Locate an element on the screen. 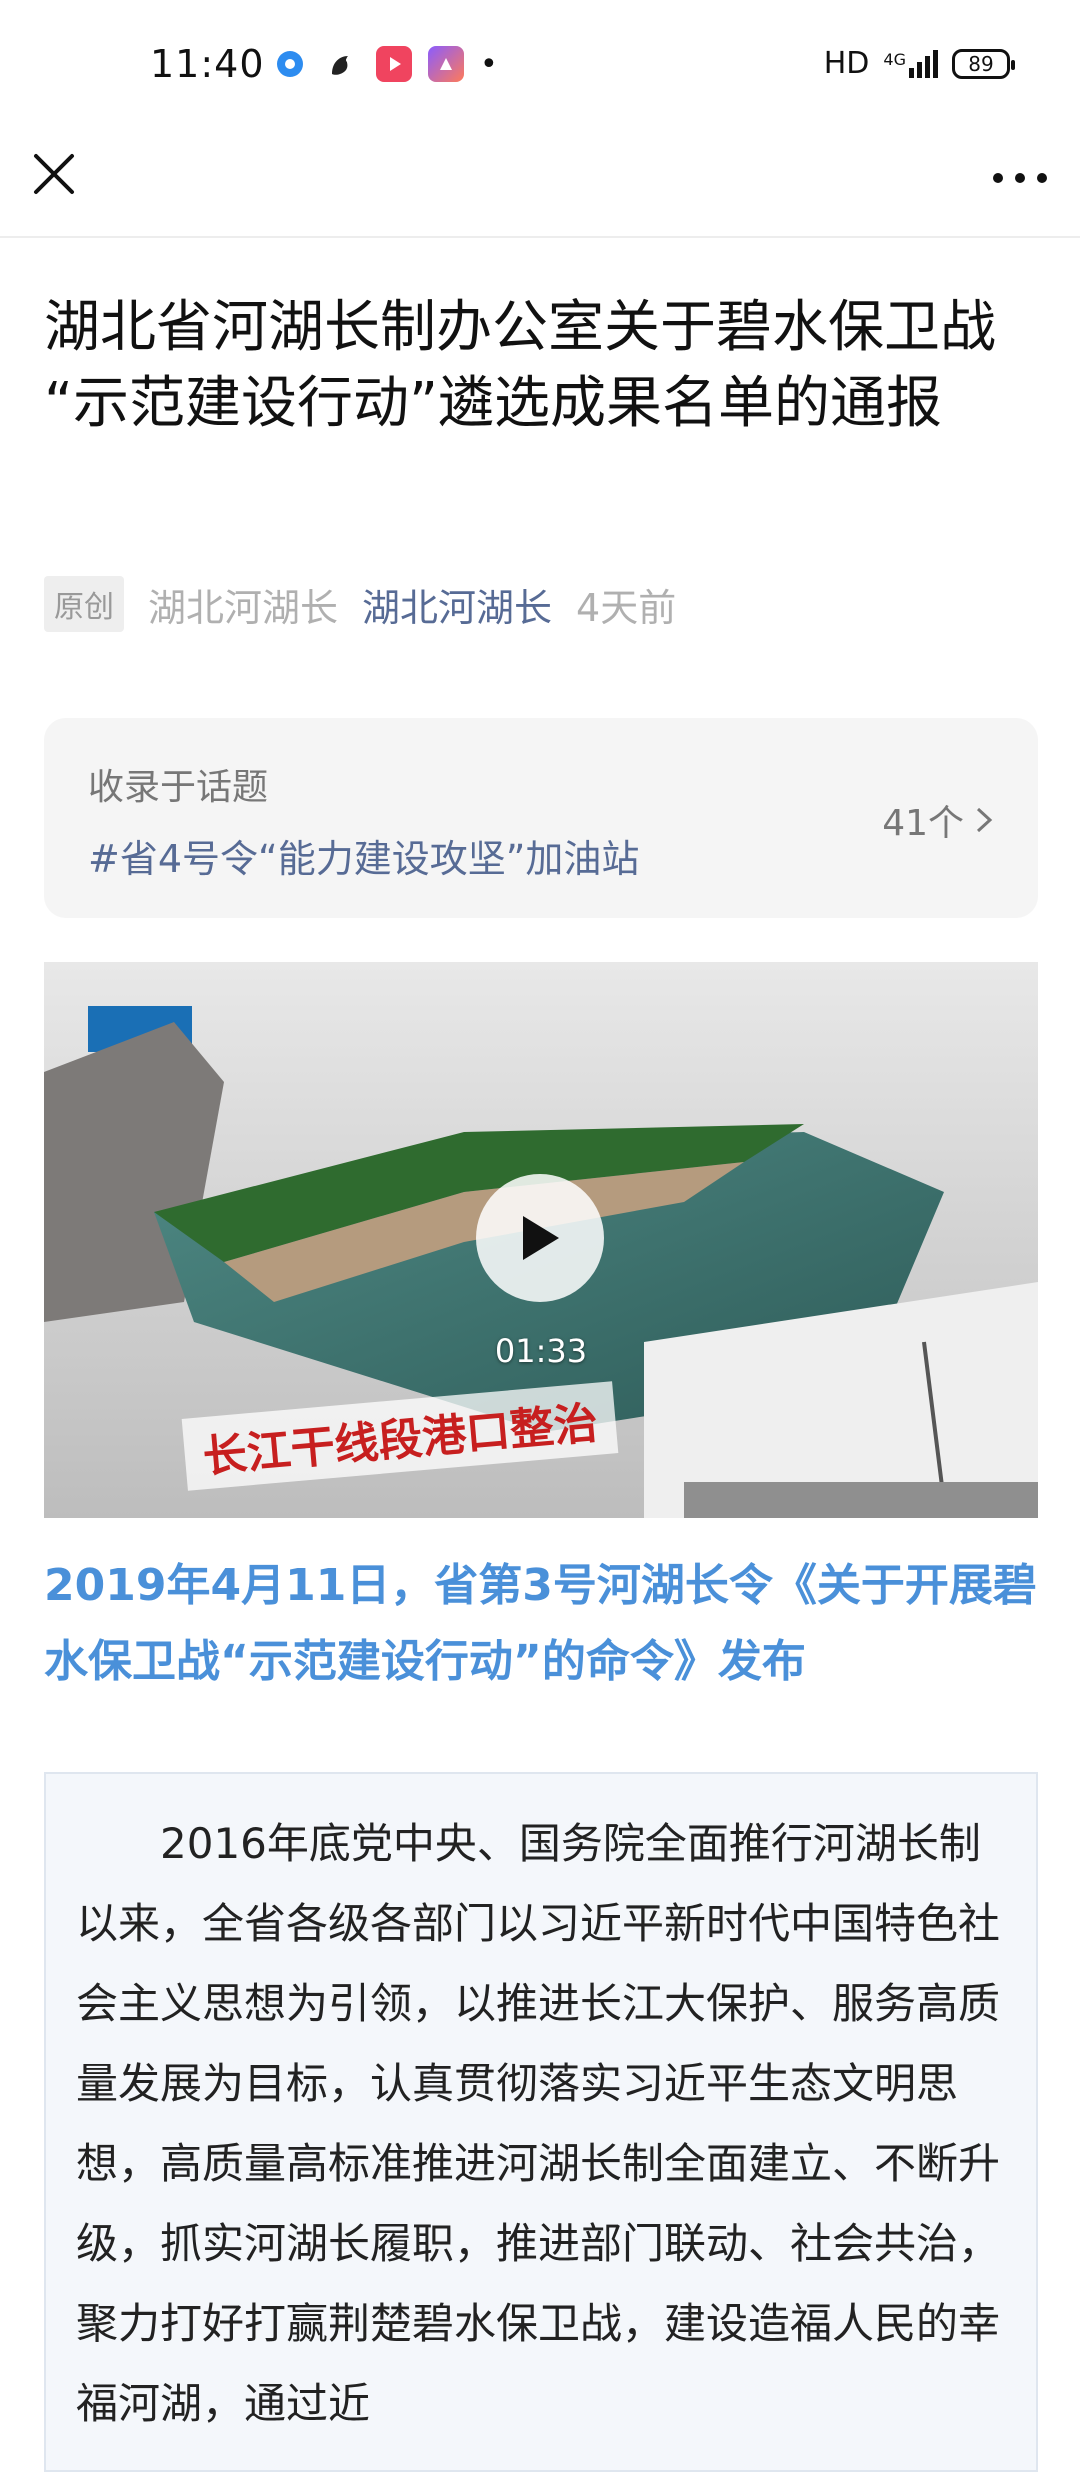 The height and width of the screenshot is (2472, 1080). more-icon is located at coordinates (1020, 178).